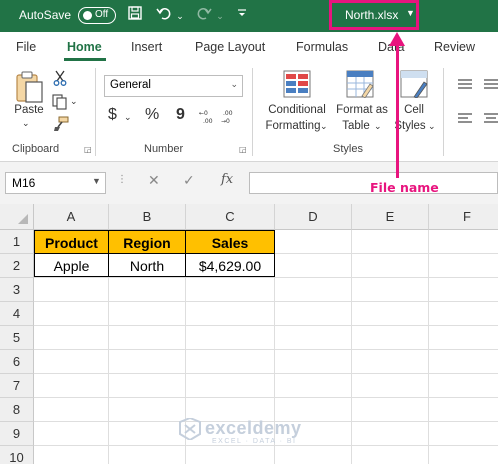 The width and height of the screenshot is (498, 464). What do you see at coordinates (71, 217) in the screenshot?
I see `column-header-a: A` at bounding box center [71, 217].